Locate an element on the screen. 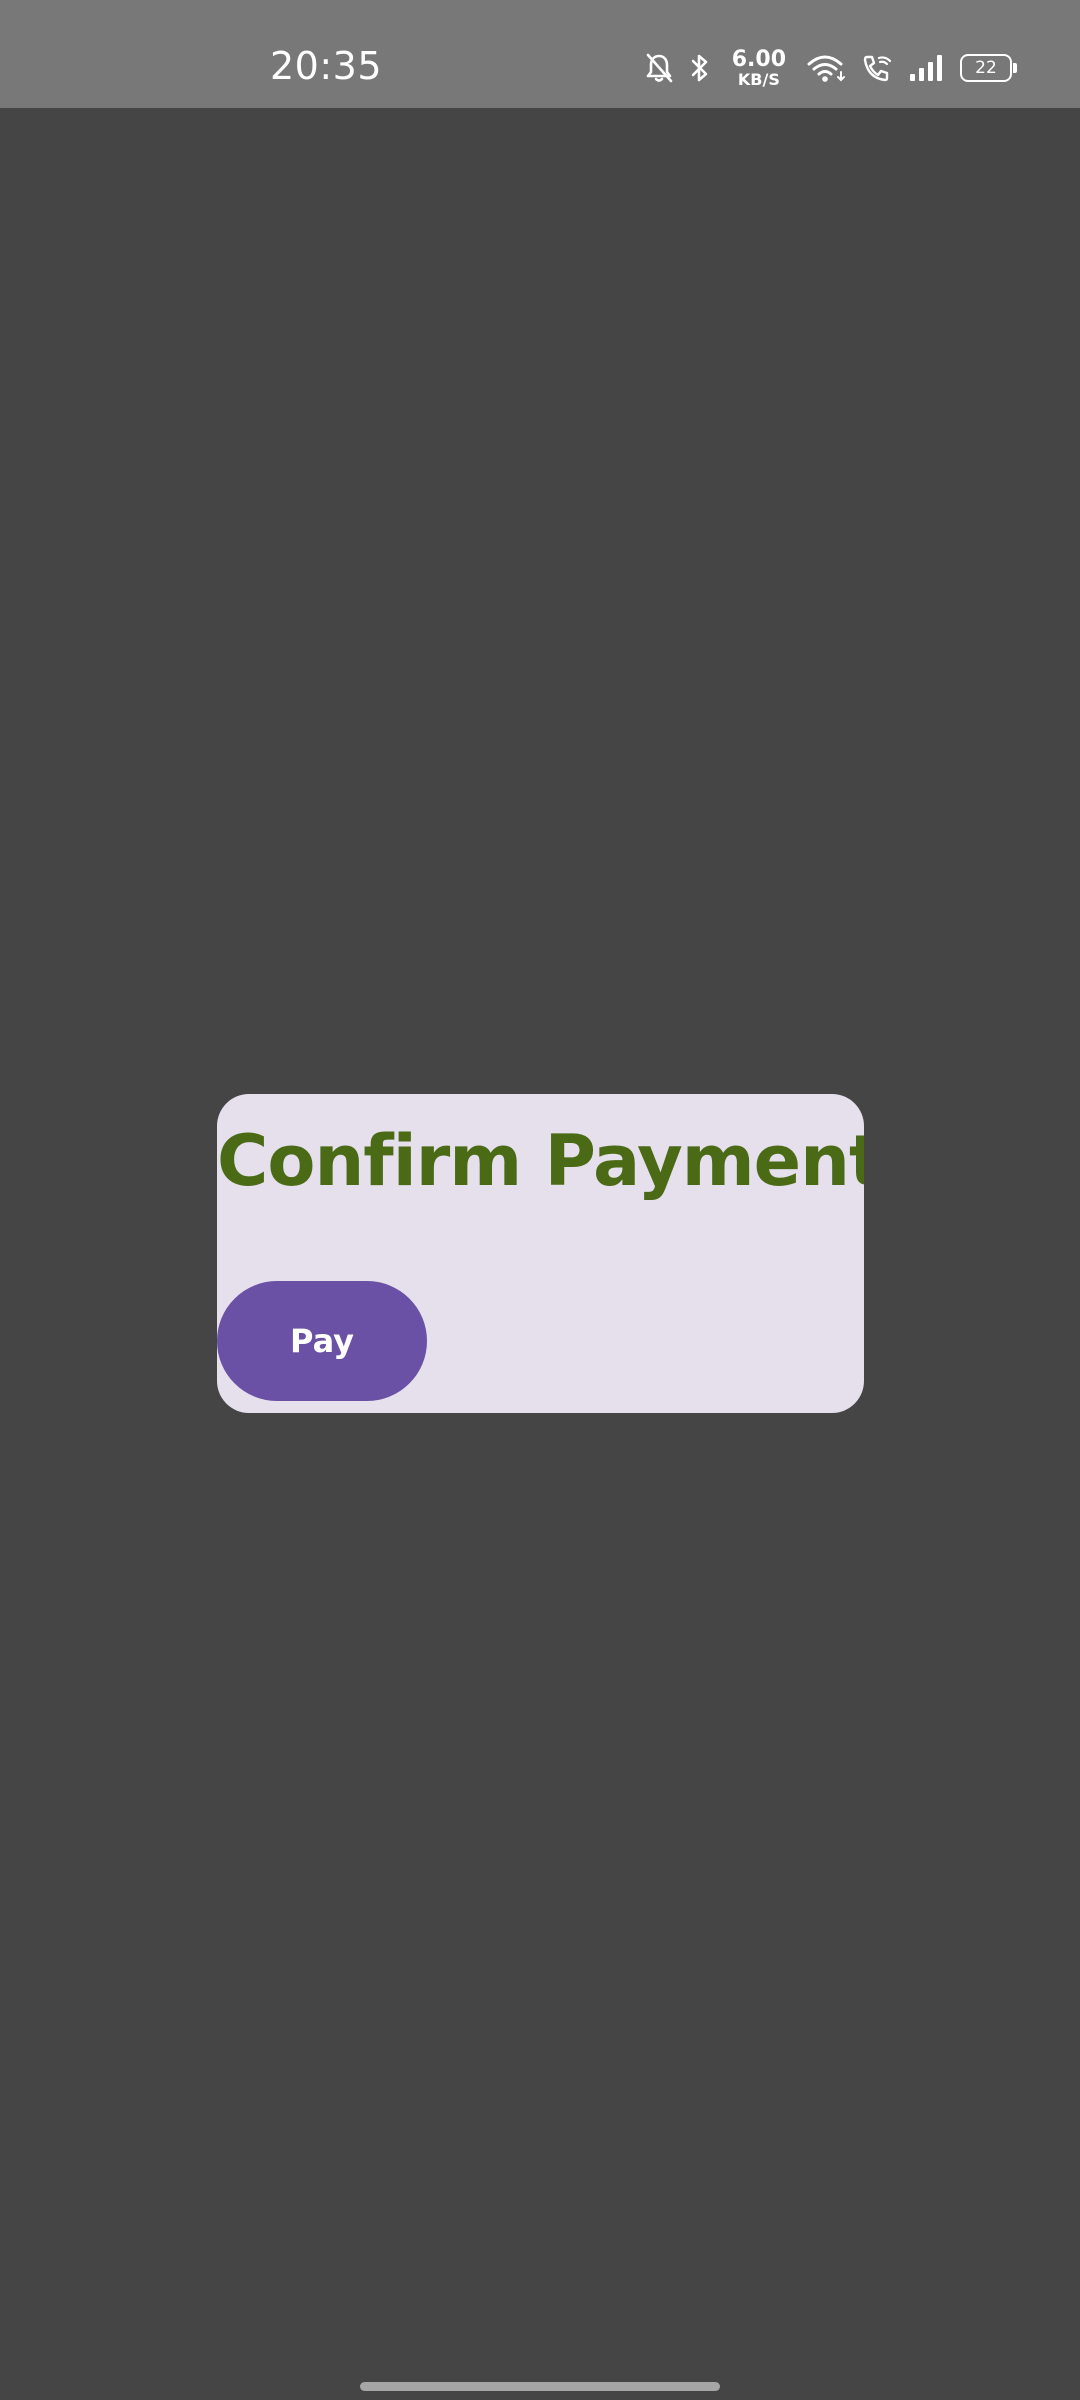  dialog-title: Confirm Payment is located at coordinates (540, 1161).